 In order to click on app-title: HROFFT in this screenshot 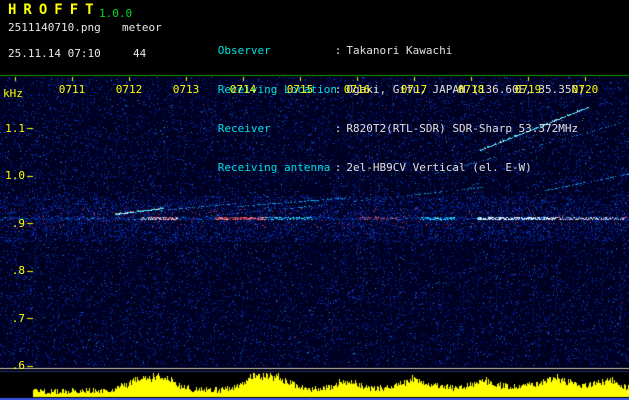, I will do `click(54, 10)`.